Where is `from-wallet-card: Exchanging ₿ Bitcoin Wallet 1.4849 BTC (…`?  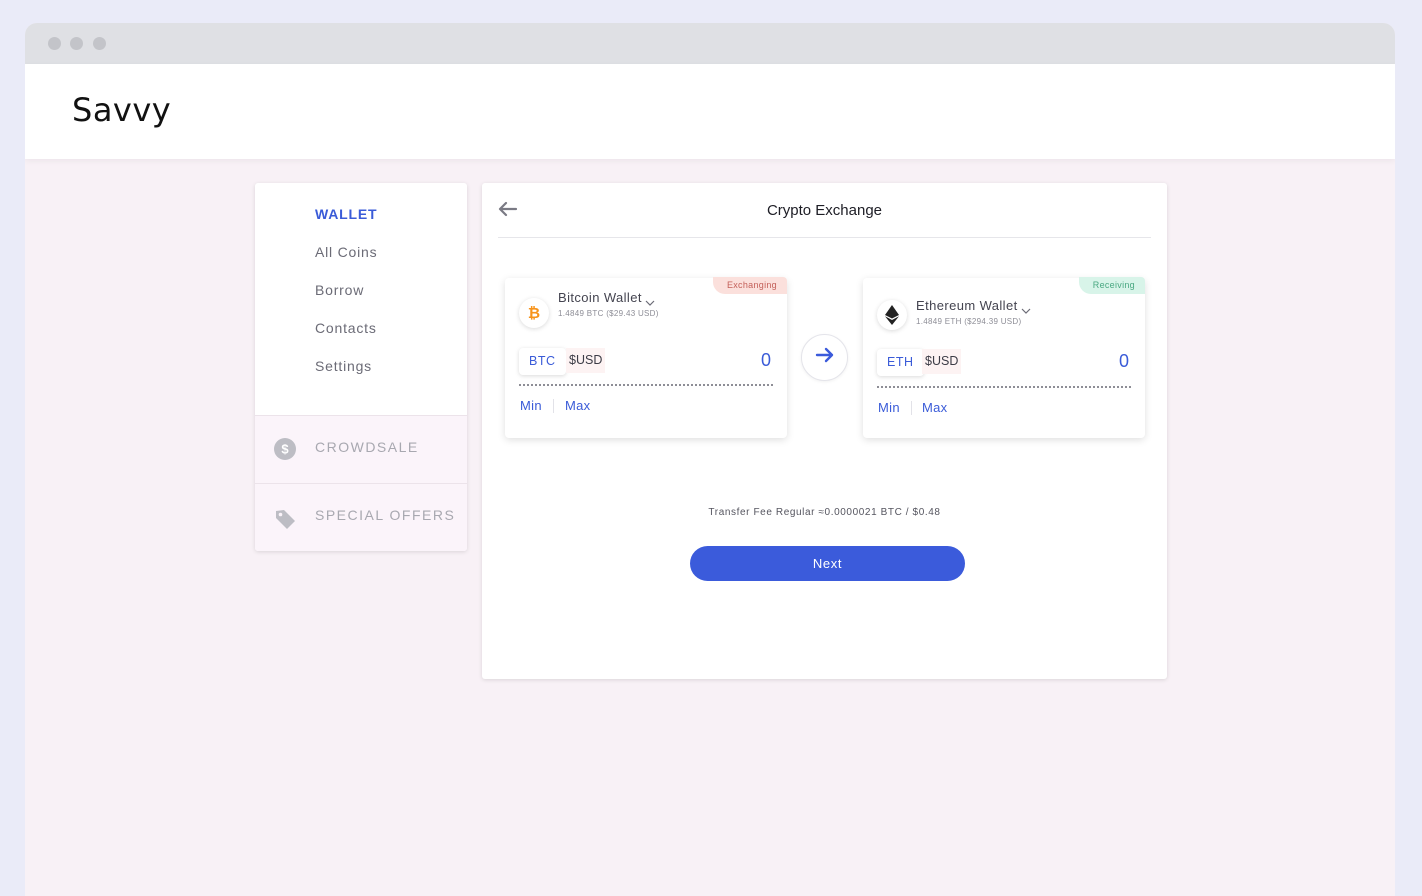
from-wallet-card: Exchanging ₿ Bitcoin Wallet 1.4849 BTC (… is located at coordinates (646, 357).